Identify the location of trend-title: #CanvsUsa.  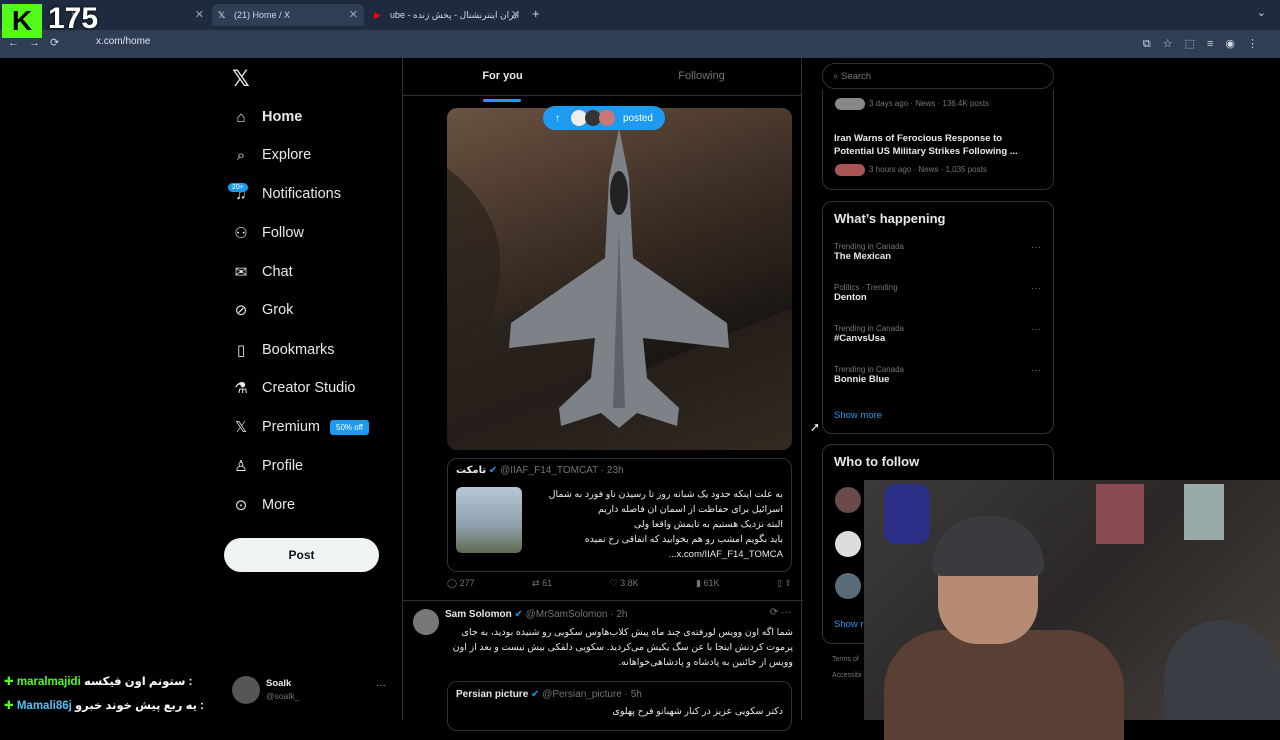
(860, 338).